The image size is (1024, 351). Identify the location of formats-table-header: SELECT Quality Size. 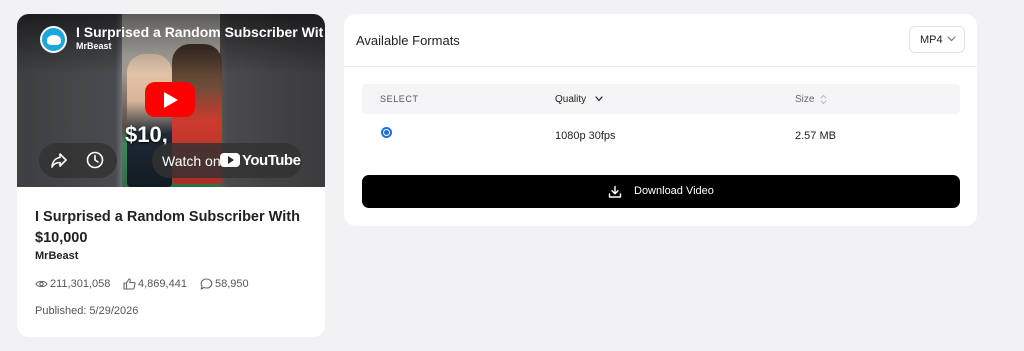
(661, 99).